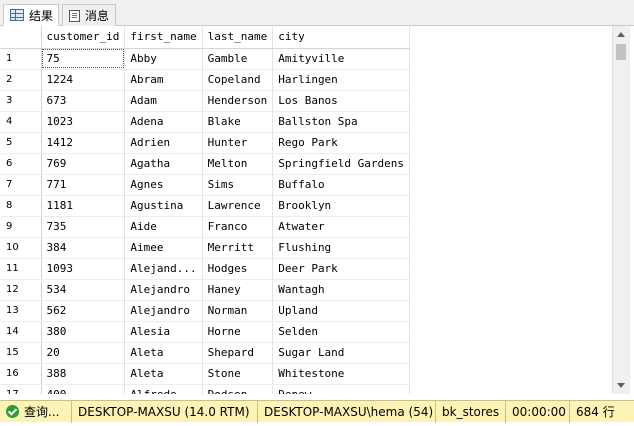 This screenshot has width=634, height=426. What do you see at coordinates (83, 269) in the screenshot?
I see `cell-customer-id: 1093` at bounding box center [83, 269].